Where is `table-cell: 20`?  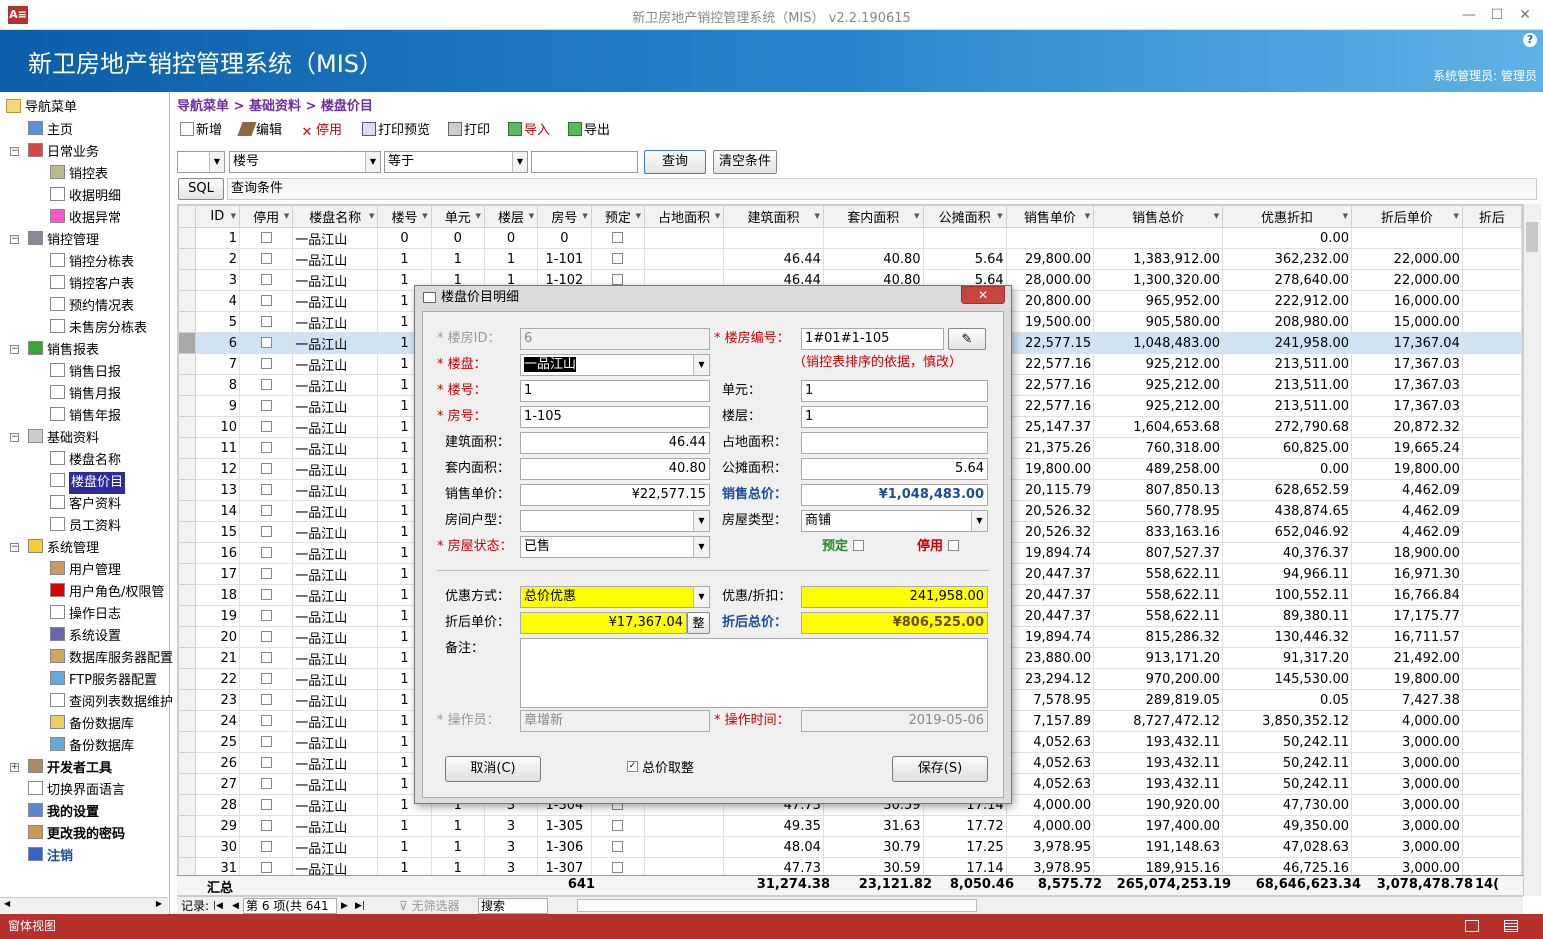 table-cell: 20 is located at coordinates (217, 637).